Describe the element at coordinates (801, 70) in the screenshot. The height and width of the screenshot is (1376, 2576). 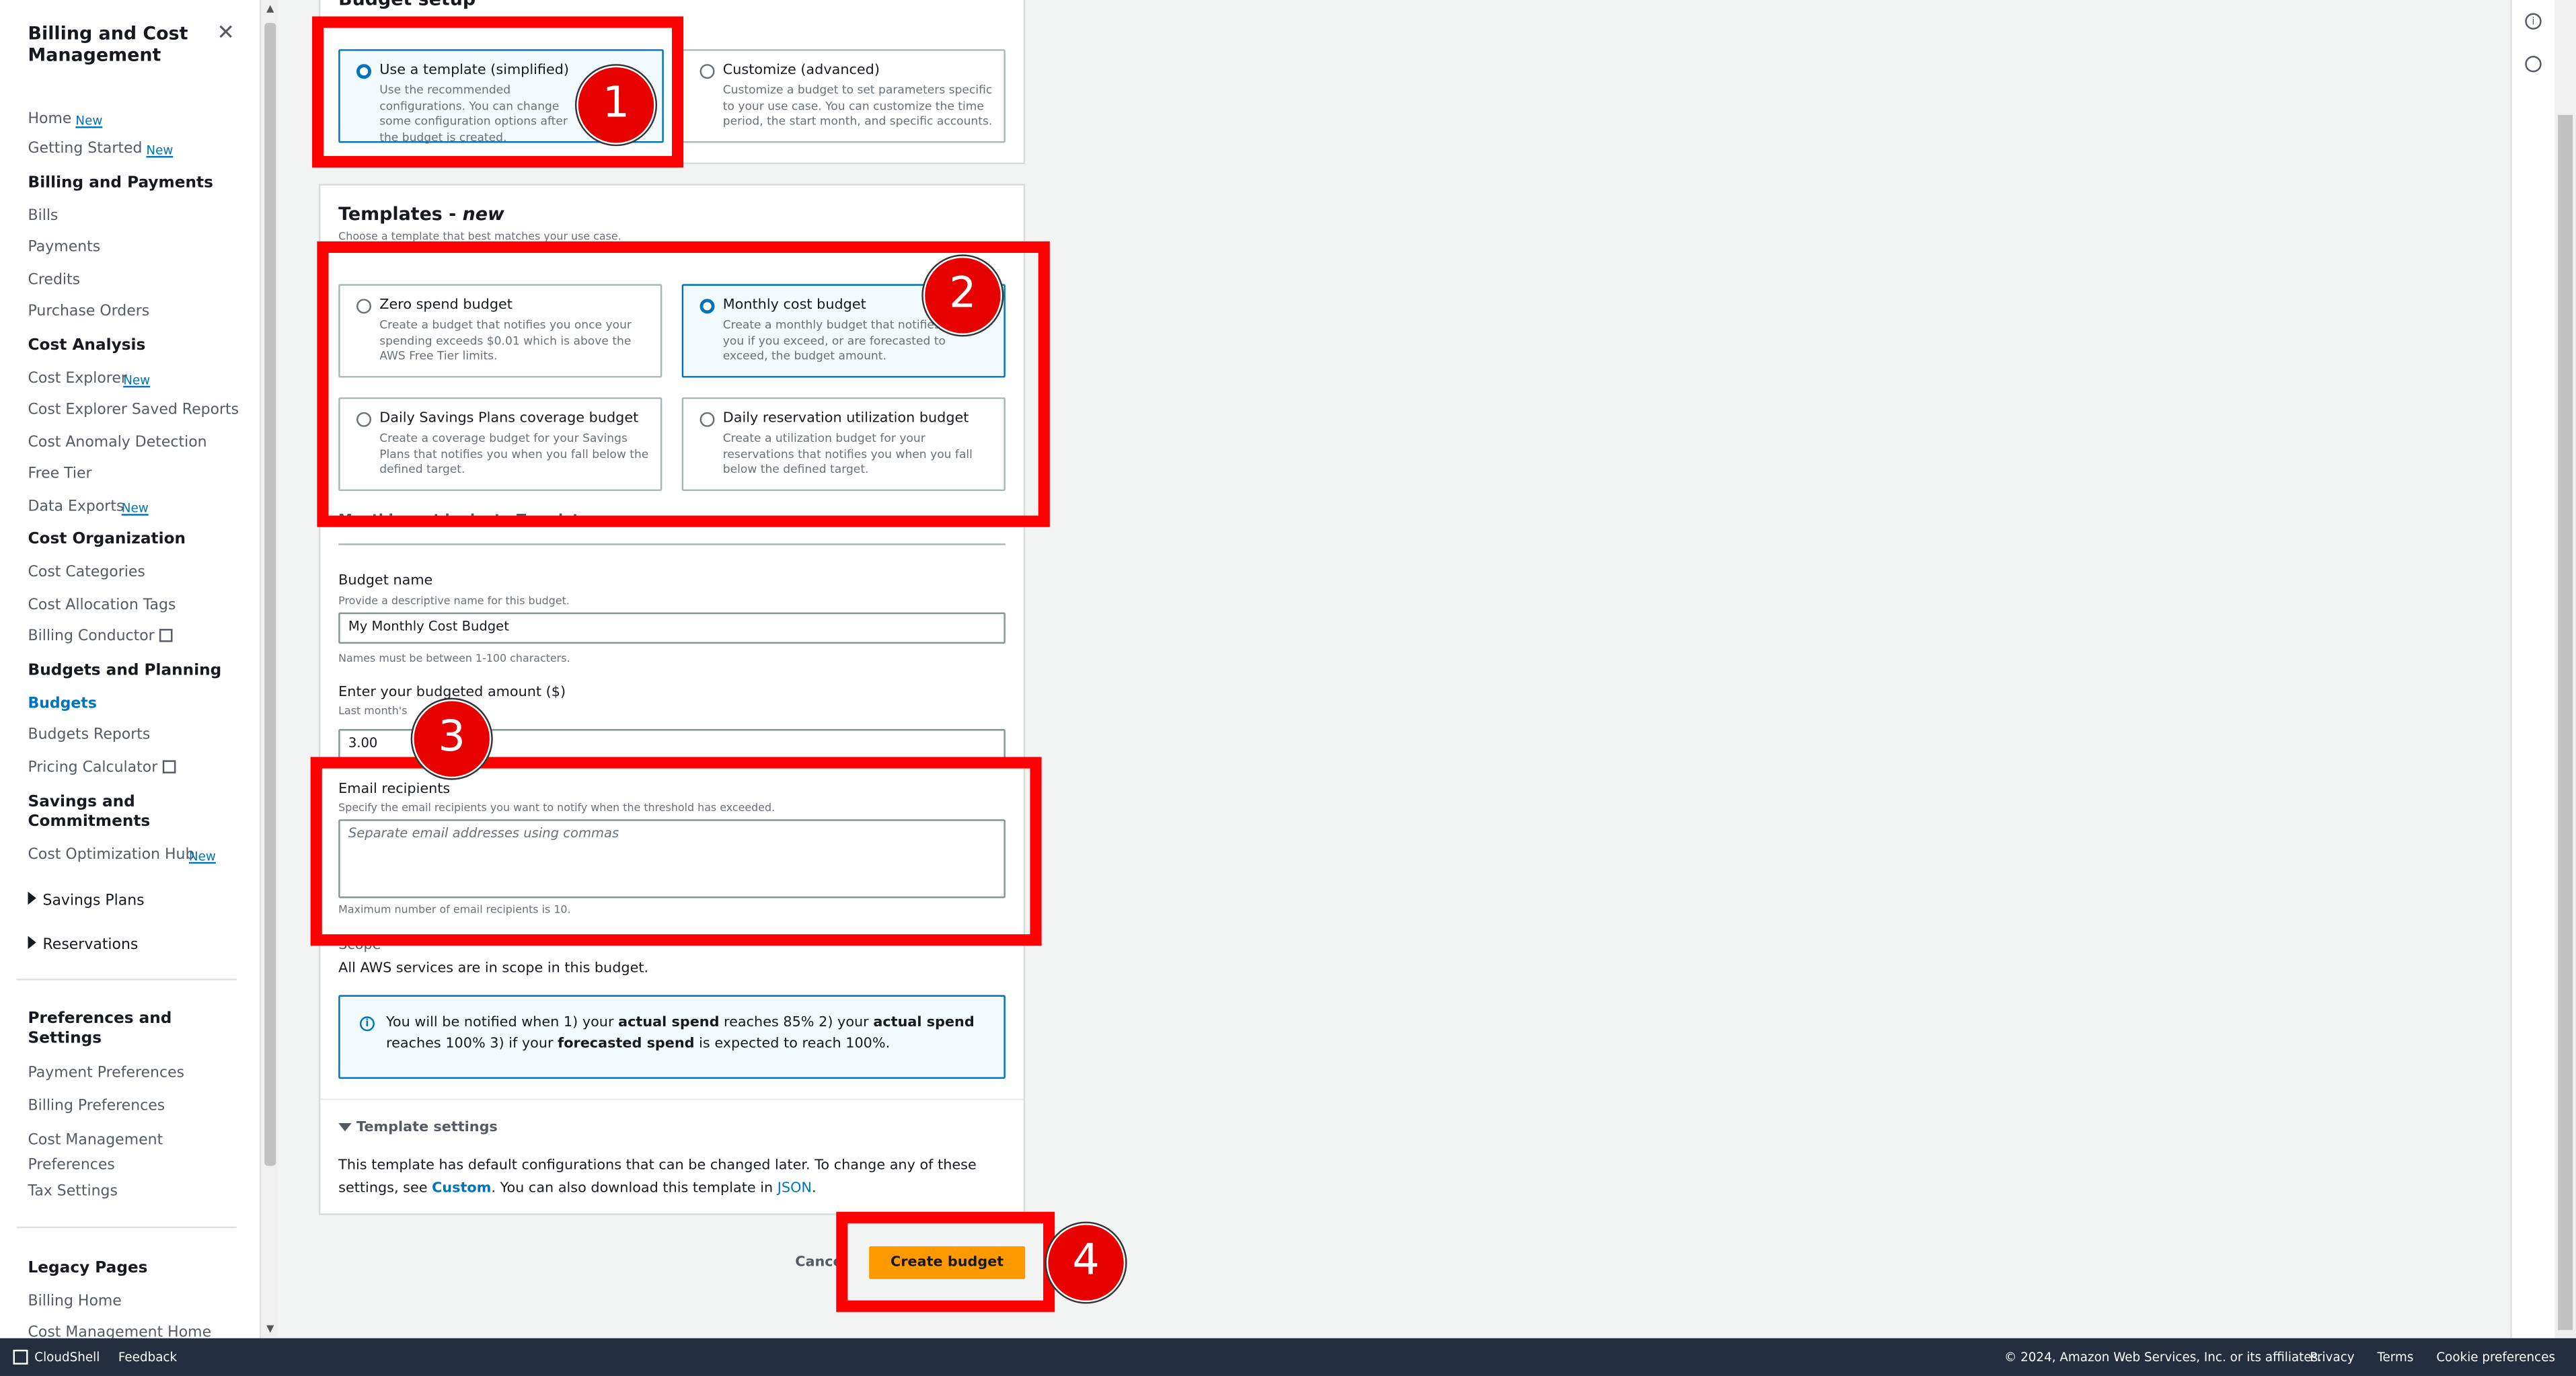
I see `customize-title: Customize (advanced)` at that location.